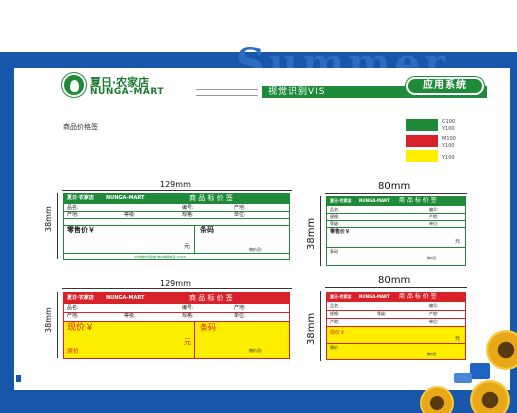 The image size is (517, 413). What do you see at coordinates (227, 92) in the screenshot?
I see `header-rule` at bounding box center [227, 92].